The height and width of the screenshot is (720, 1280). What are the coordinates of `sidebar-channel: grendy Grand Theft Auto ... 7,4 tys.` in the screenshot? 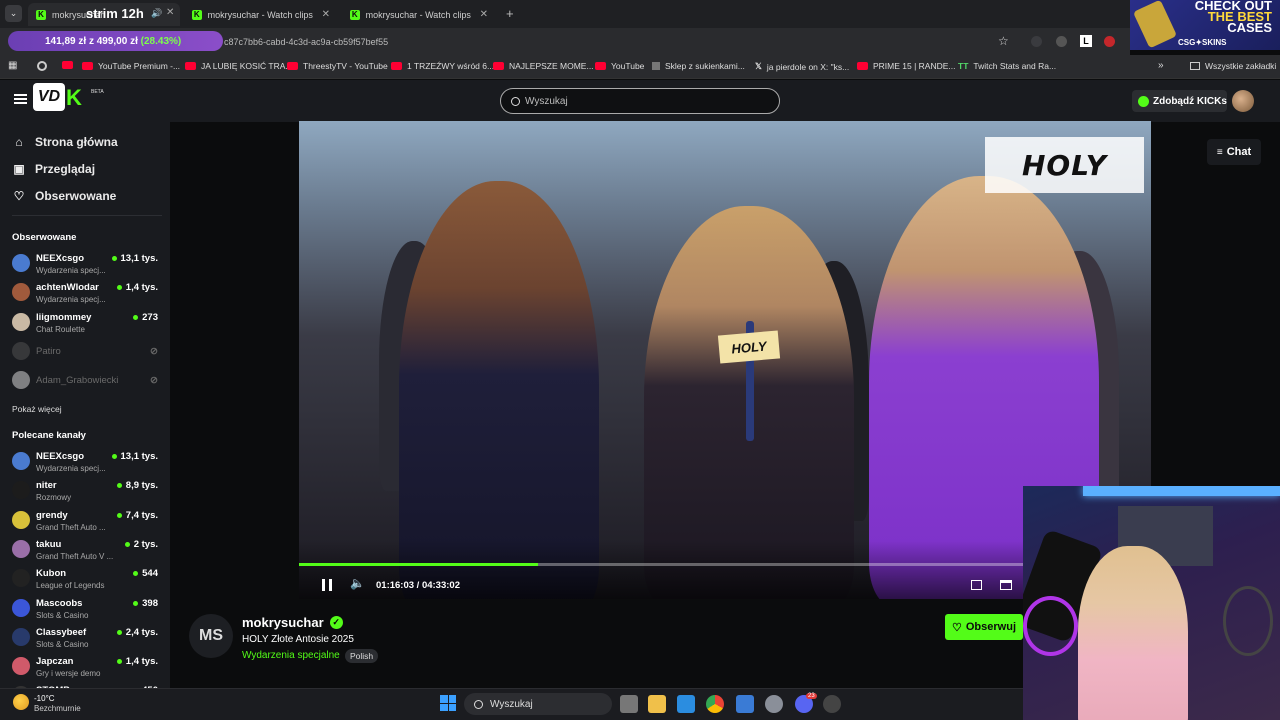 It's located at (87, 523).